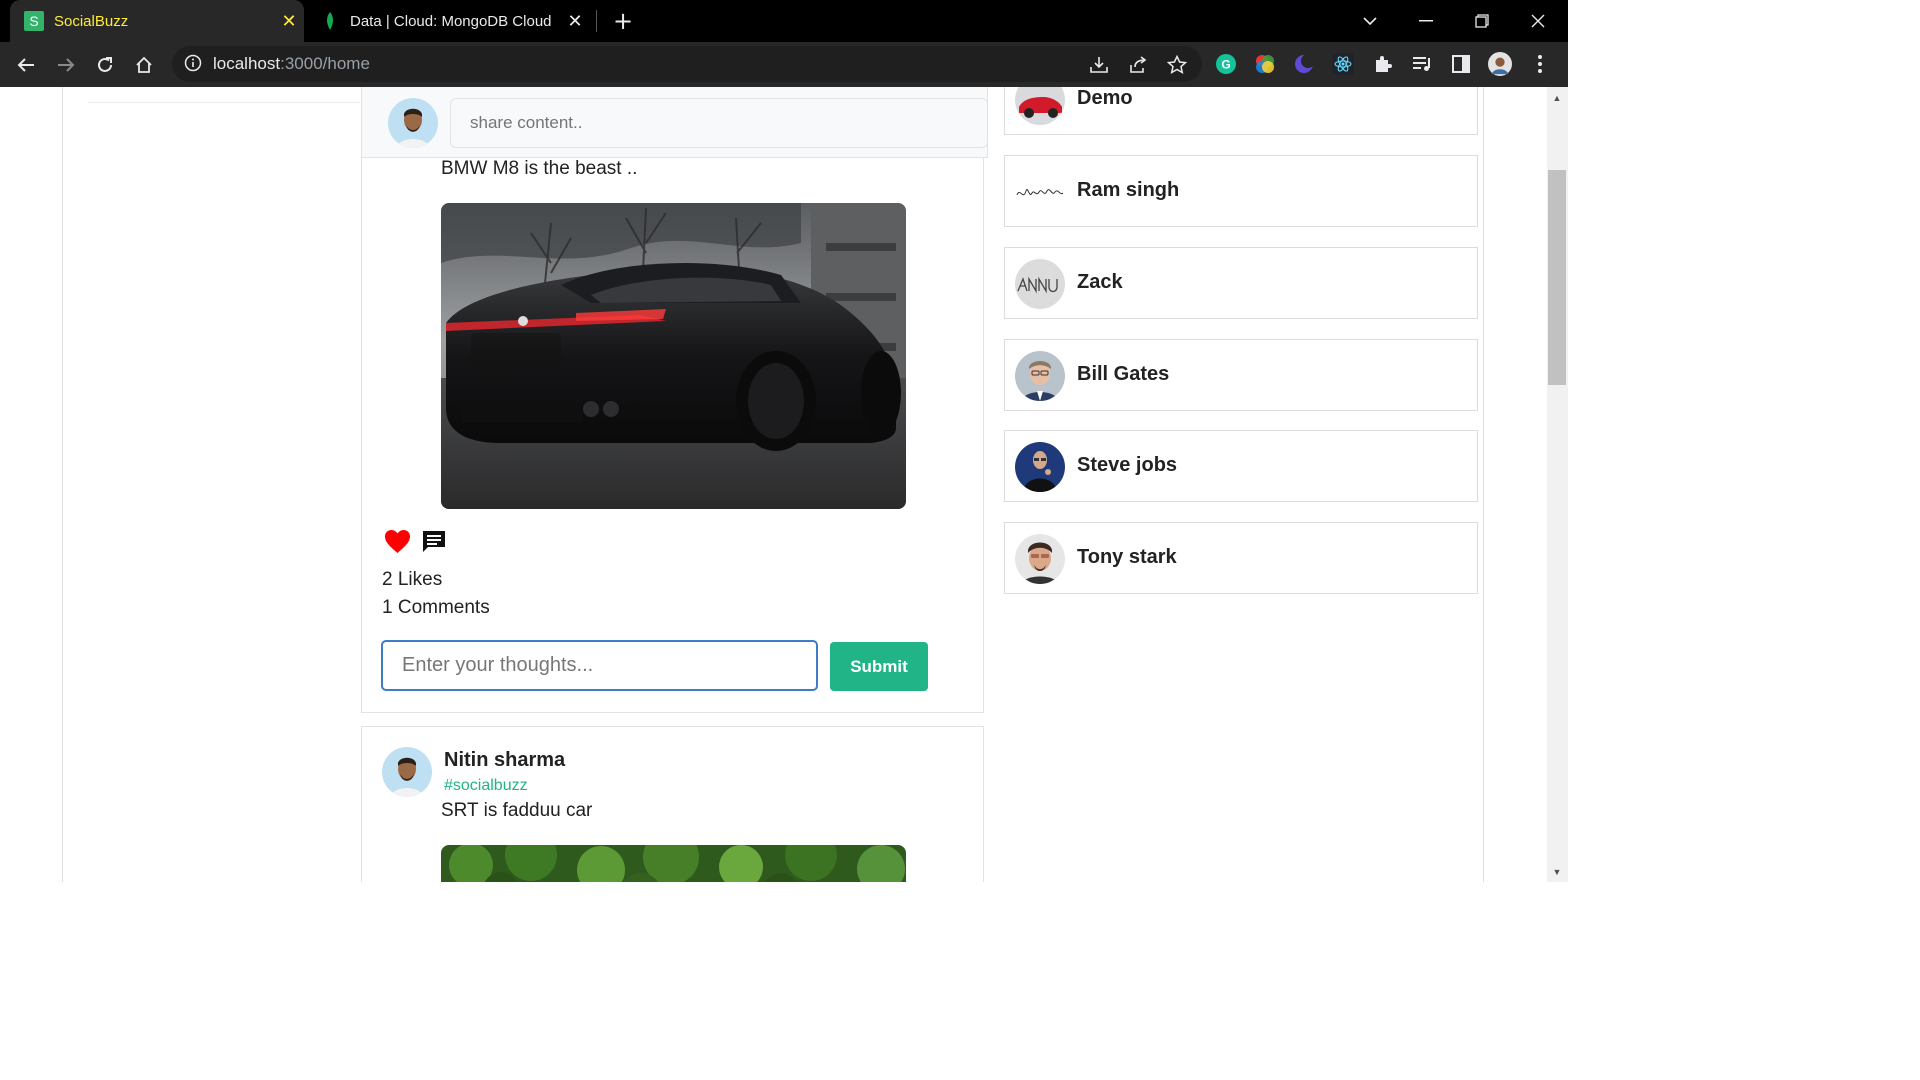 The width and height of the screenshot is (1920, 1080). Describe the element at coordinates (1123, 374) in the screenshot. I see `user-name: Bill Gates` at that location.